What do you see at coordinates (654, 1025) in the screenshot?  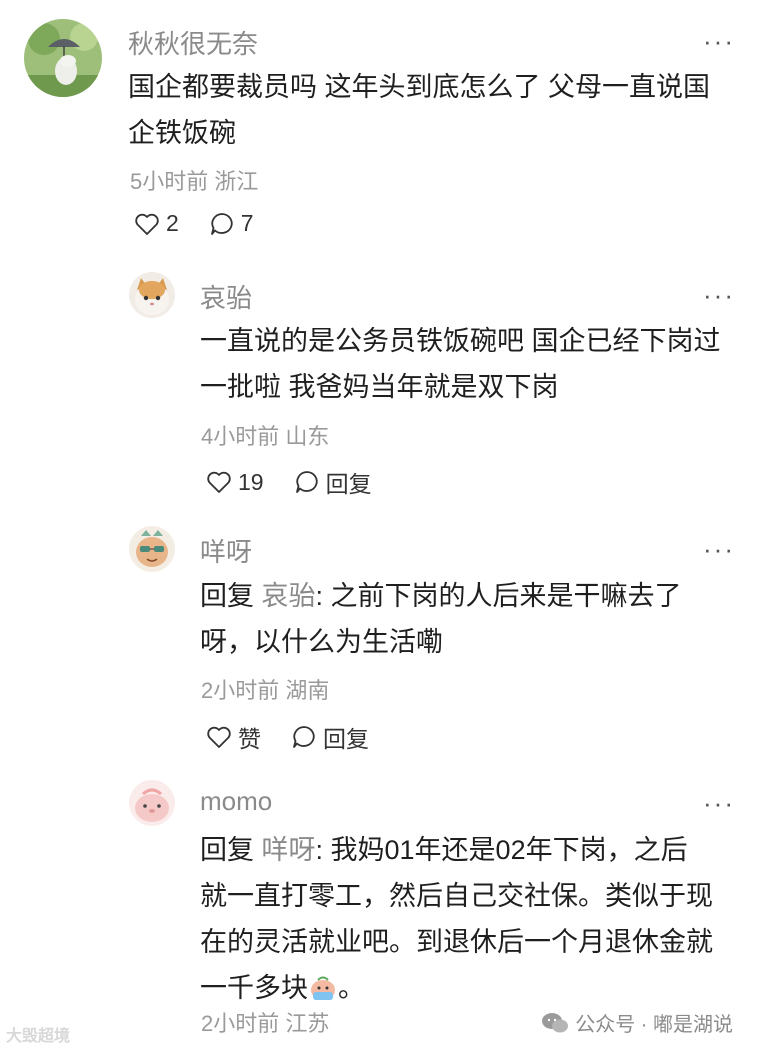 I see `watermark-right-text: 公众号 · 嘟是湖说` at bounding box center [654, 1025].